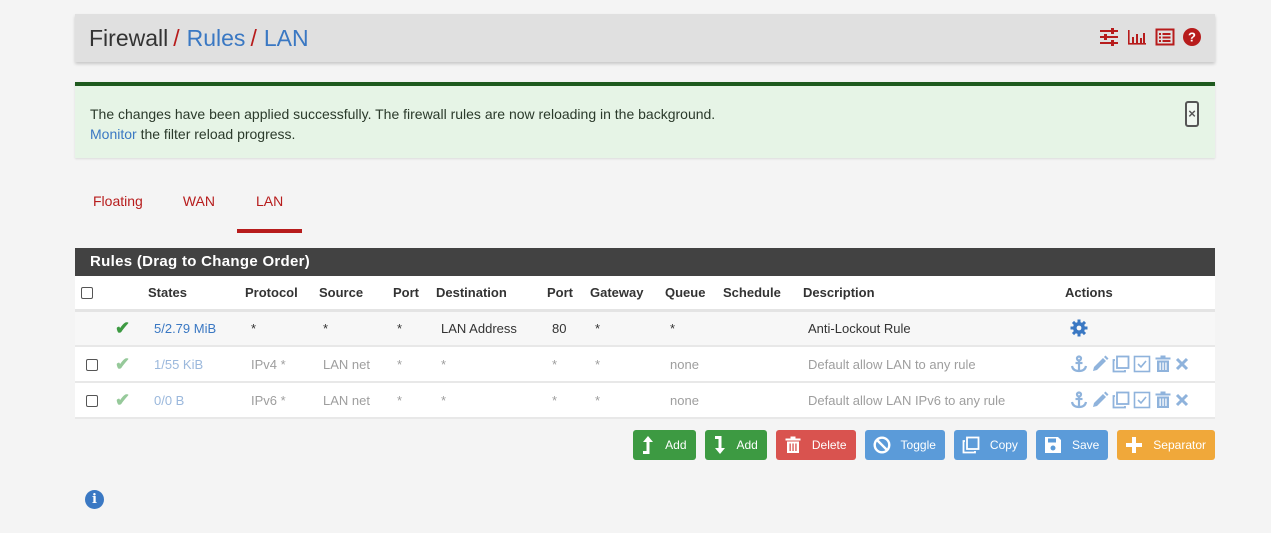 This screenshot has width=1271, height=533. I want to click on gear-icon, so click(1079, 328).